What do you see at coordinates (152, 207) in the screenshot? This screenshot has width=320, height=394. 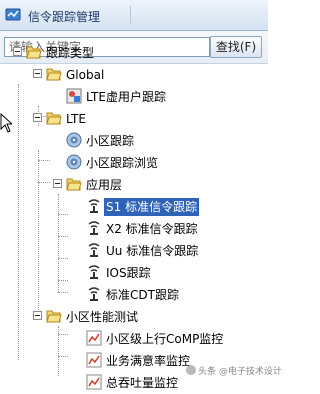 I see `tree-node-label: S1 标准信令跟踪` at bounding box center [152, 207].